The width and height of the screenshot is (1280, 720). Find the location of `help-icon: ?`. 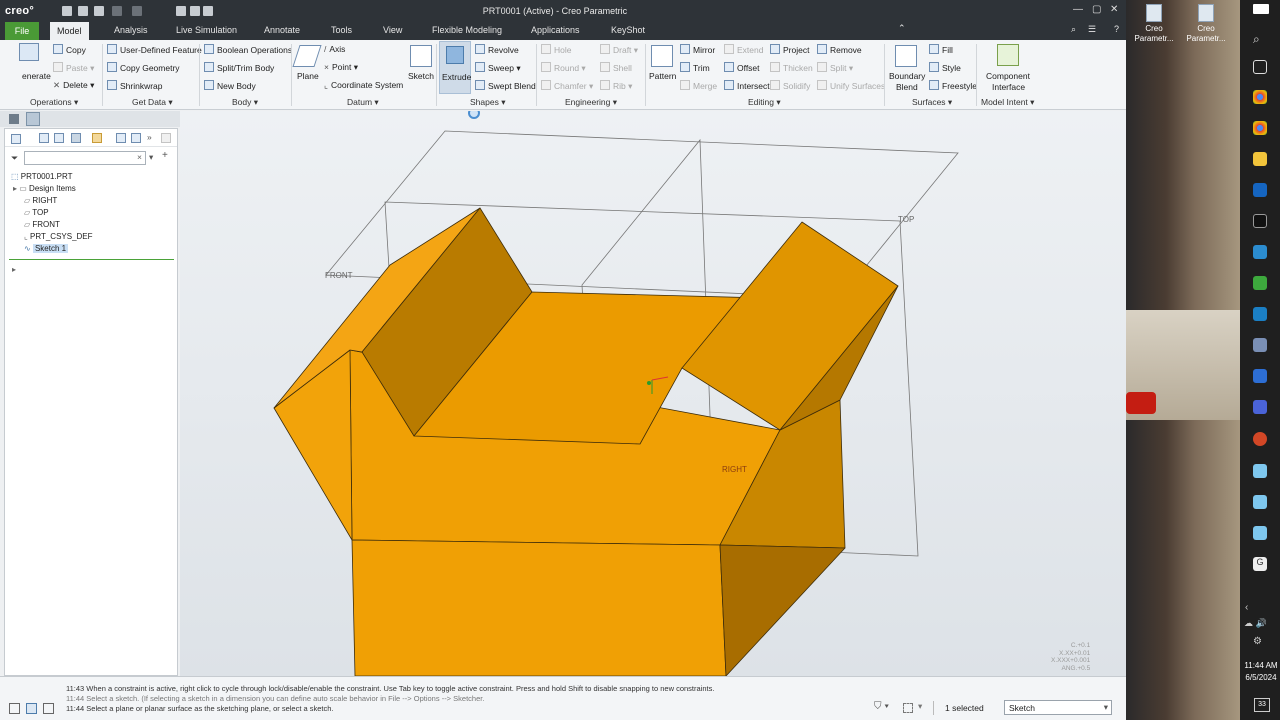

help-icon: ? is located at coordinates (1116, 29).